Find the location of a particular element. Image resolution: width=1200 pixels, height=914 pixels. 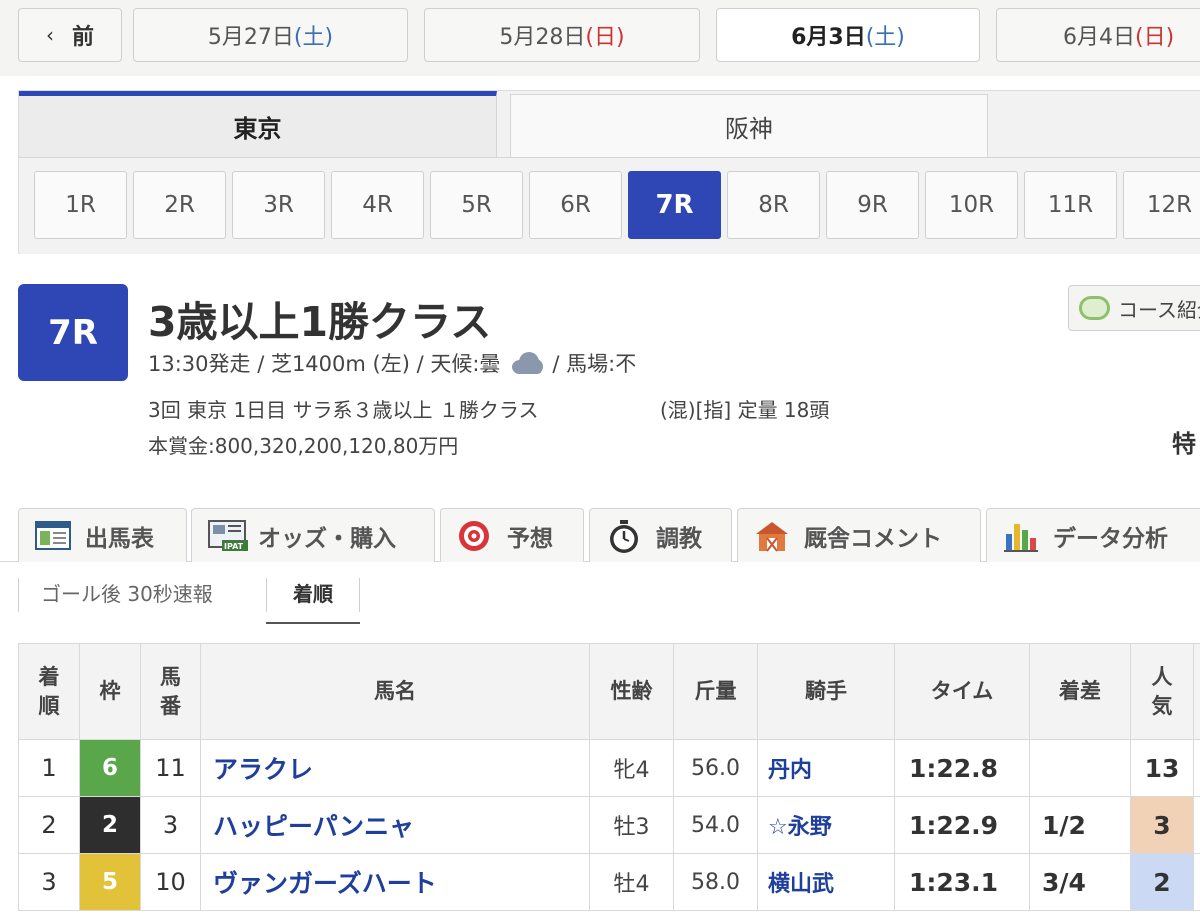

margin-cell: 3/4 is located at coordinates (1080, 882).